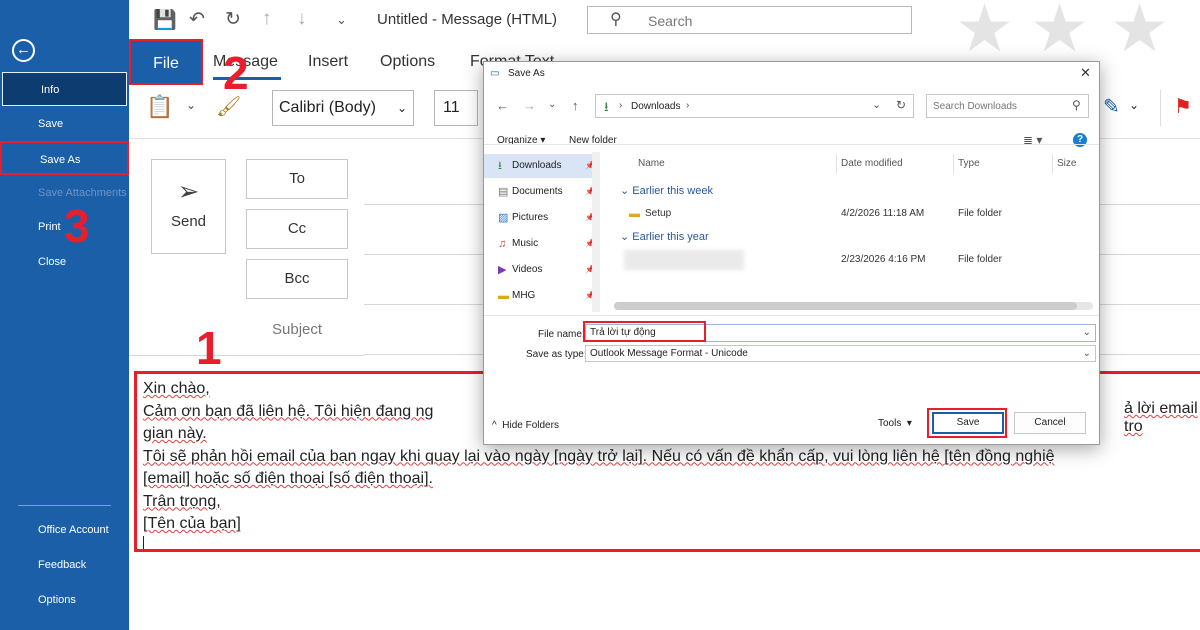  What do you see at coordinates (975, 106) in the screenshot?
I see `dialog-search-placeholder: Search Downloads` at bounding box center [975, 106].